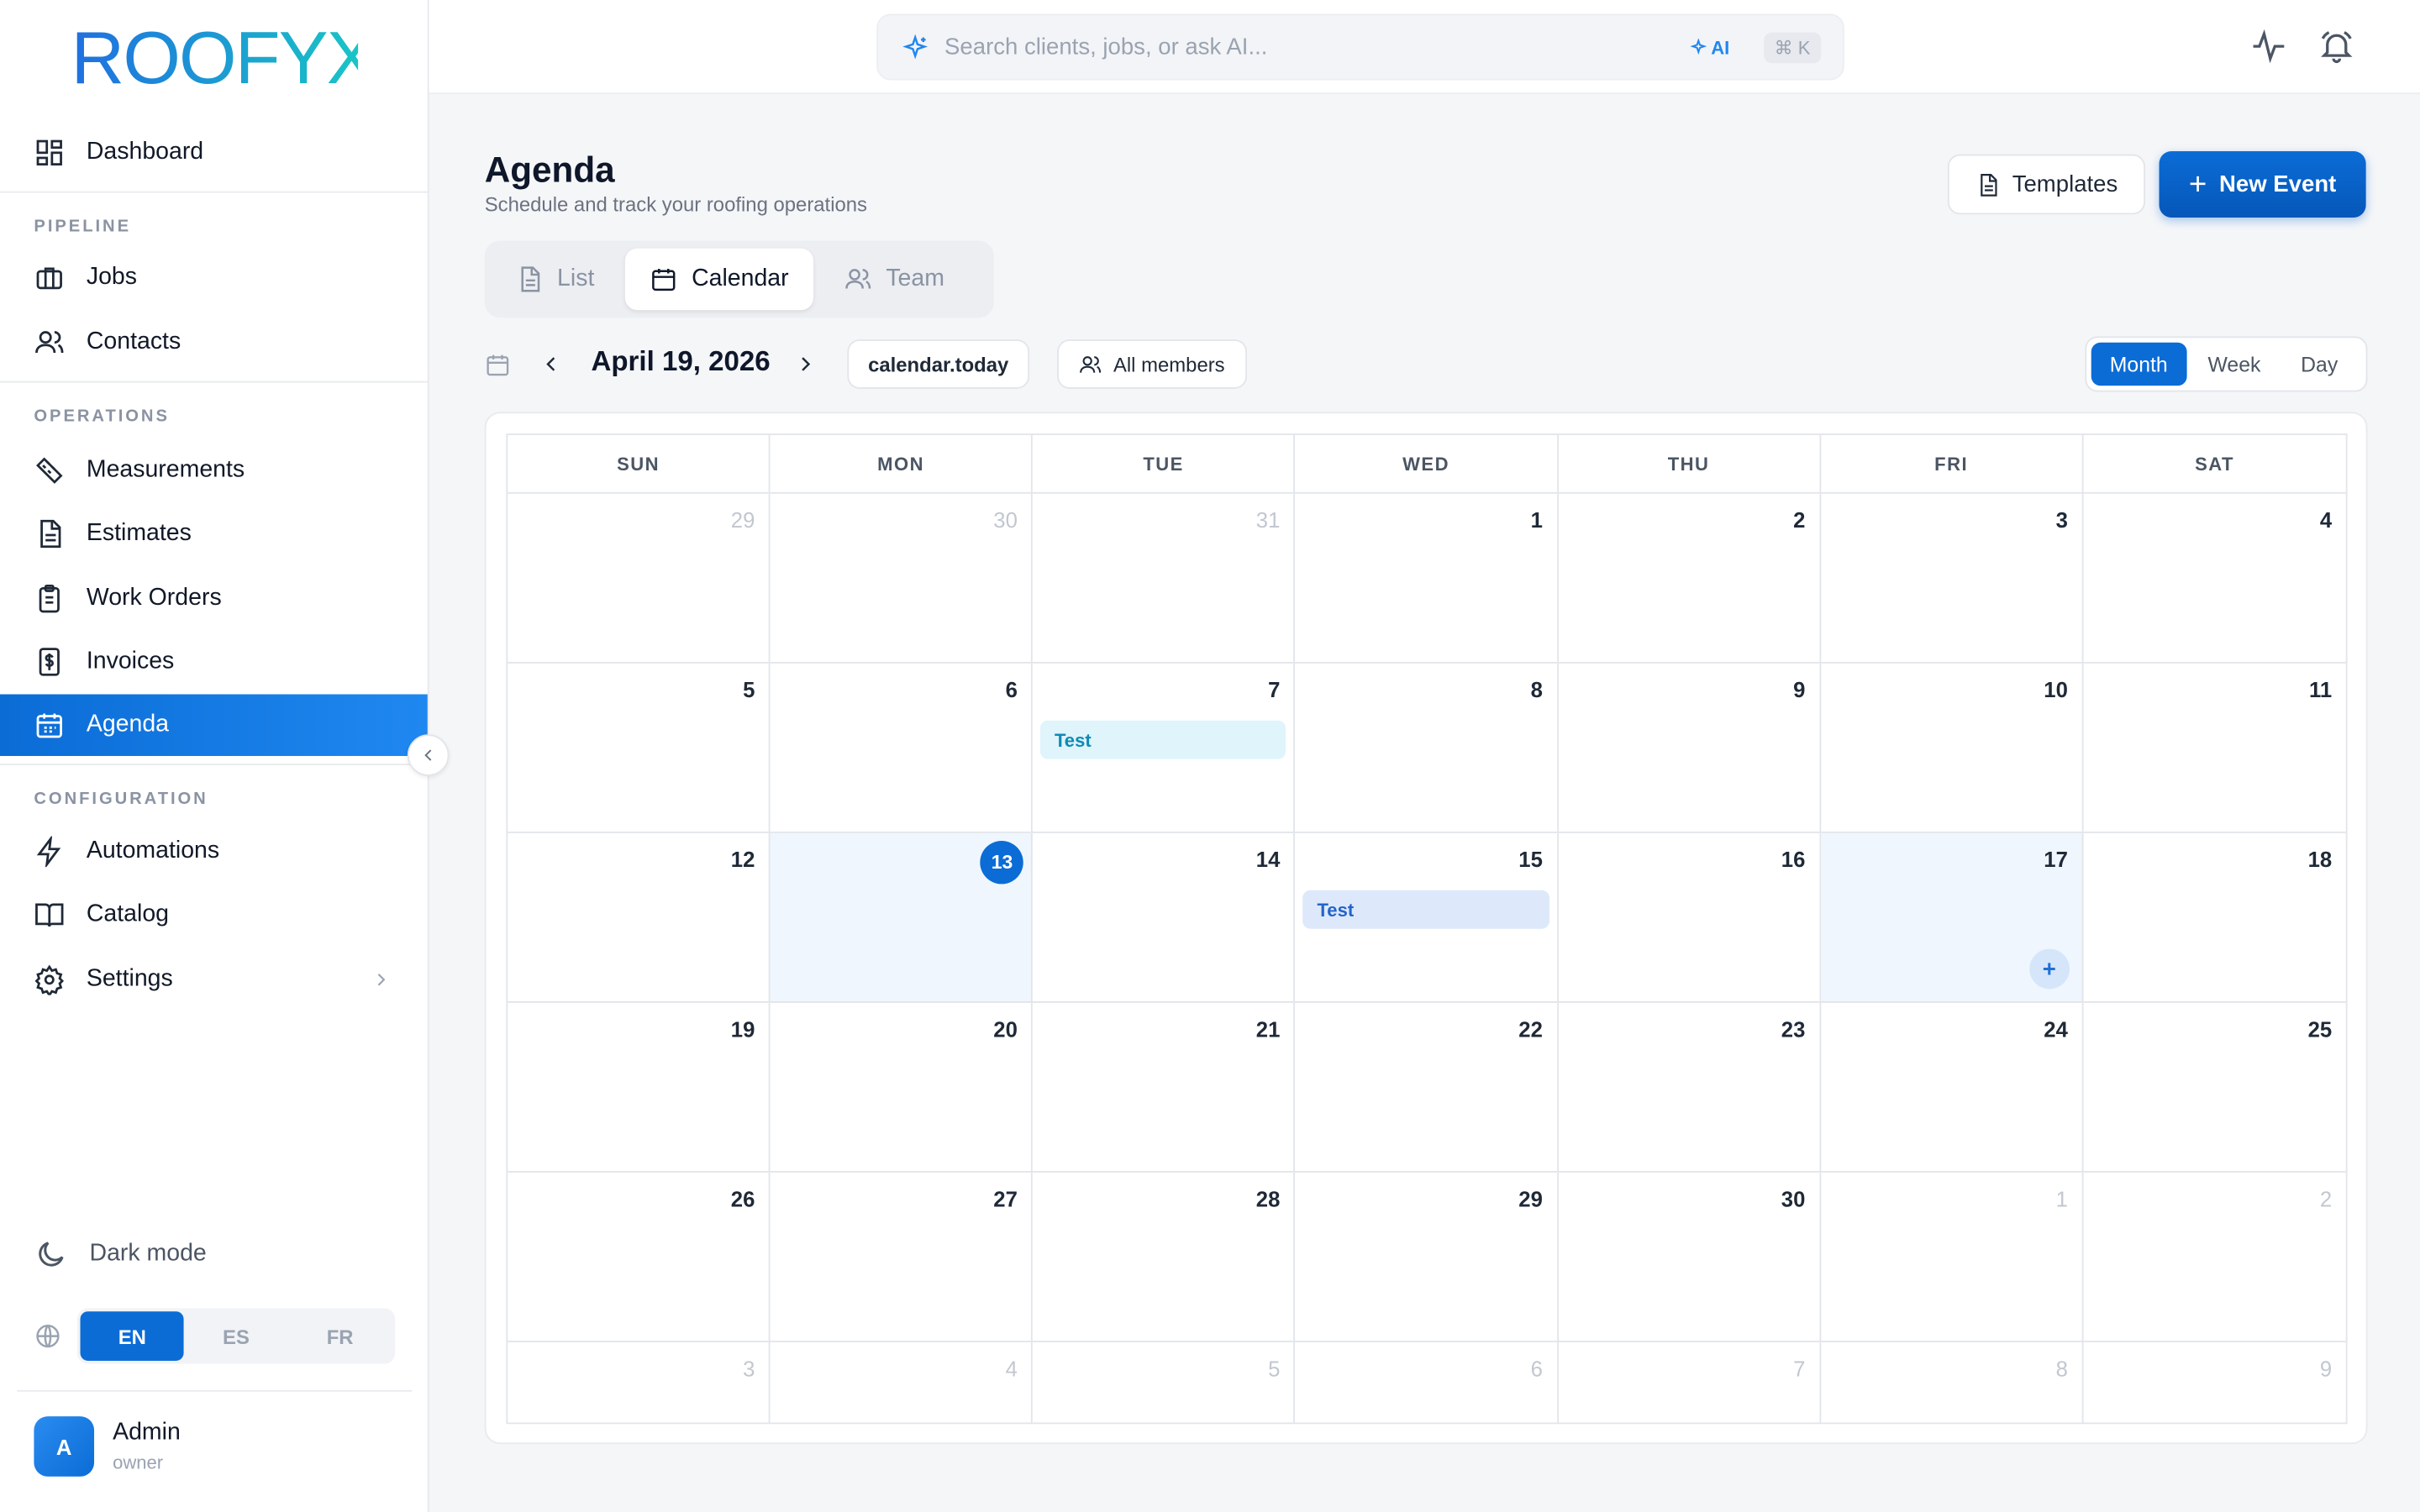 This screenshot has height=1512, width=2420. What do you see at coordinates (639, 1087) in the screenshot?
I see `day-cell: 19` at bounding box center [639, 1087].